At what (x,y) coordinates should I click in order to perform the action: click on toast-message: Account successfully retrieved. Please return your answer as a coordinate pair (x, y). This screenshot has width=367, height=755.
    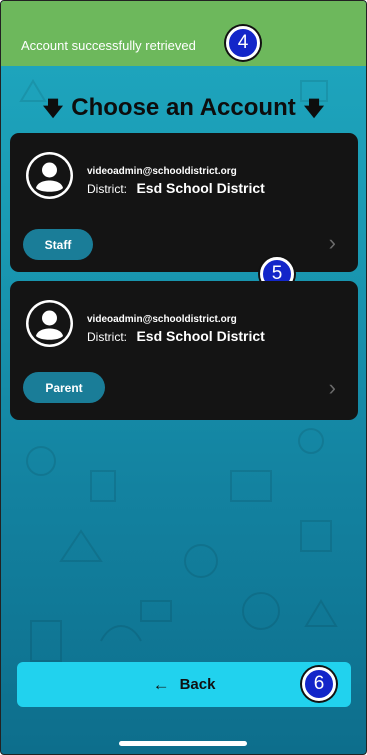
    Looking at the image, I should click on (108, 45).